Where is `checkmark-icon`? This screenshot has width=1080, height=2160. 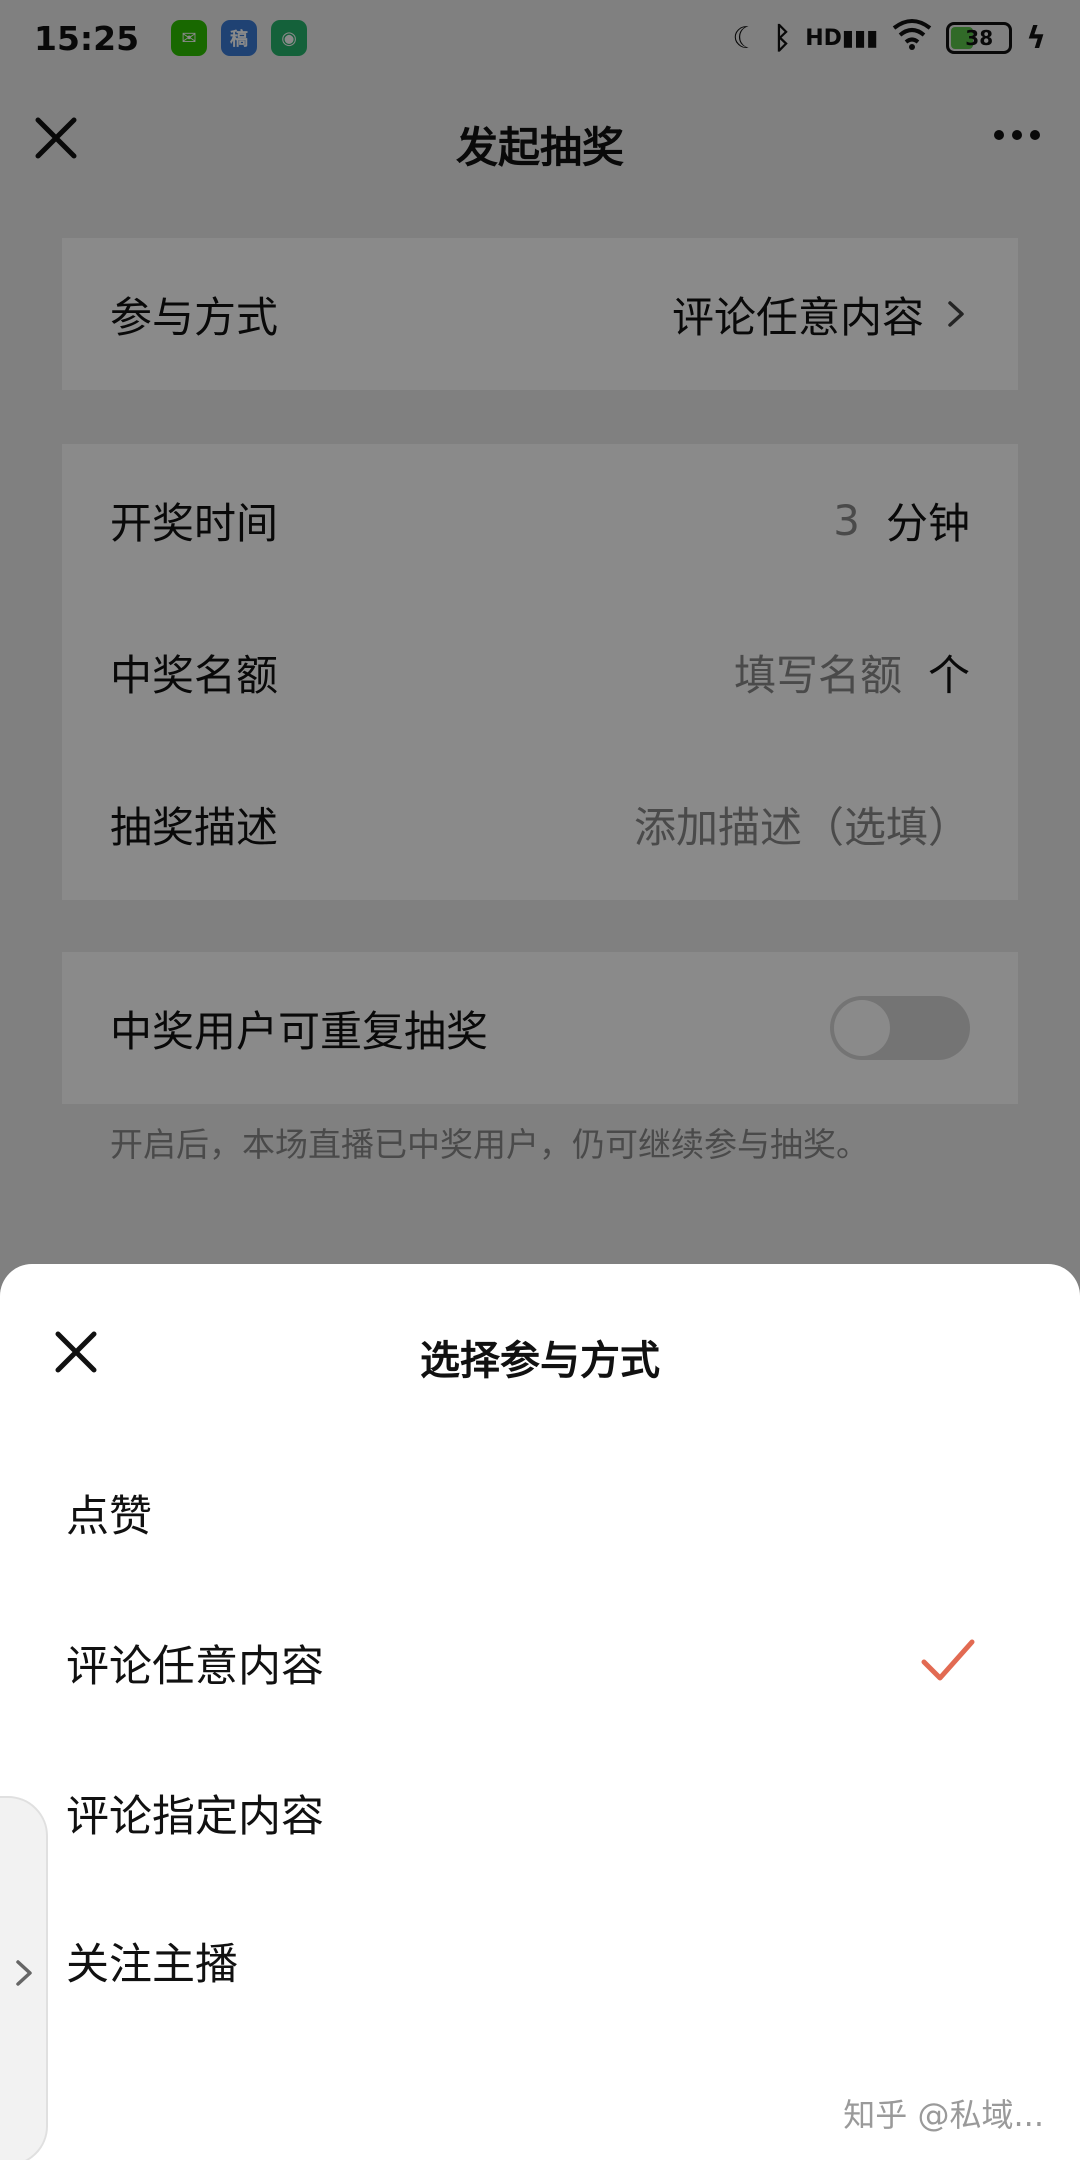
checkmark-icon is located at coordinates (948, 1660).